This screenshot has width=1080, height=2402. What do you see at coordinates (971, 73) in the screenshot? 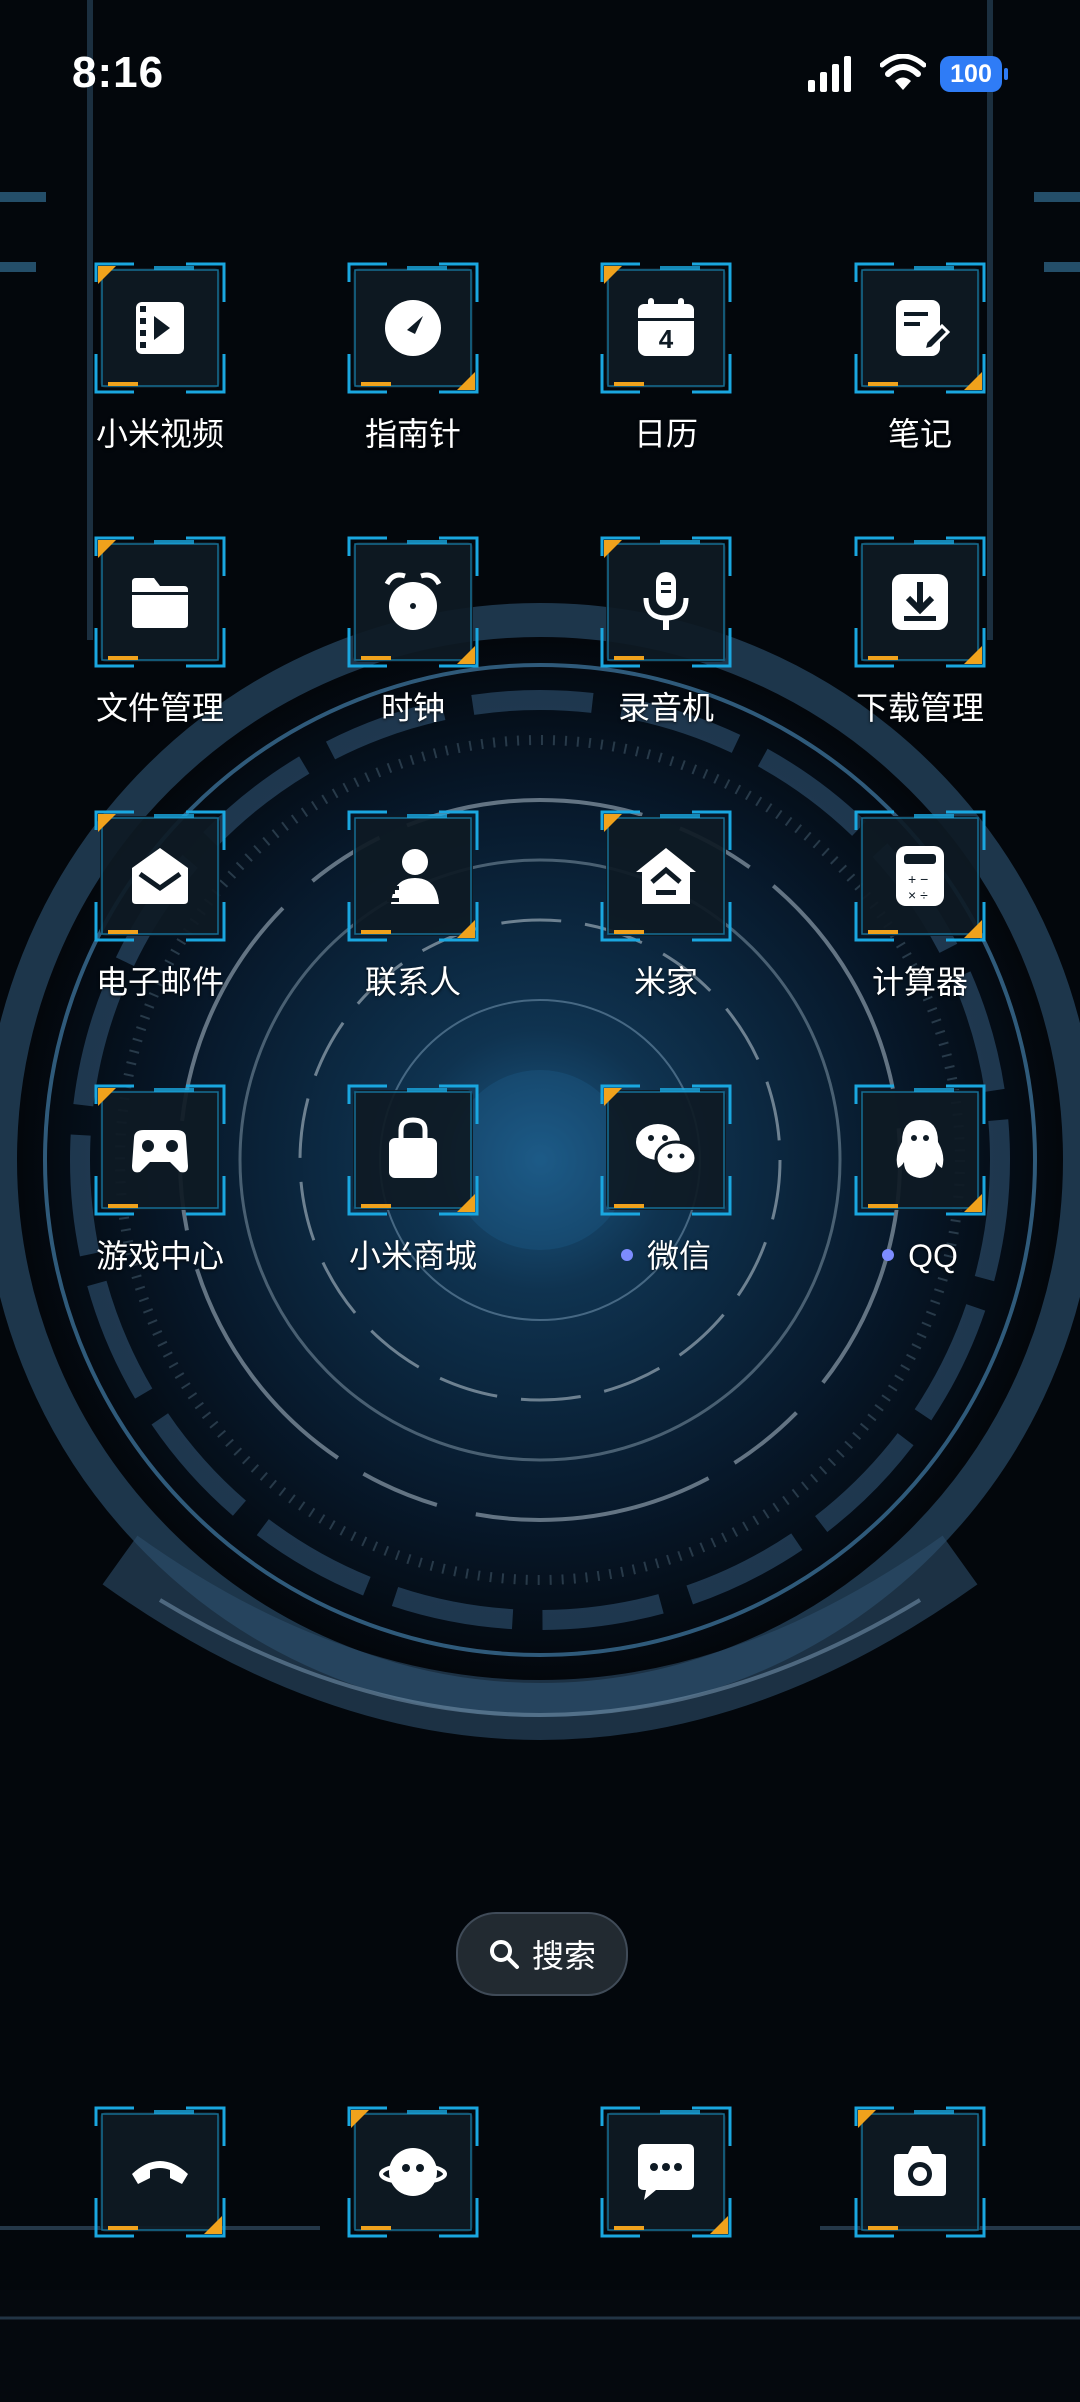
I see `battery-level: 100` at bounding box center [971, 73].